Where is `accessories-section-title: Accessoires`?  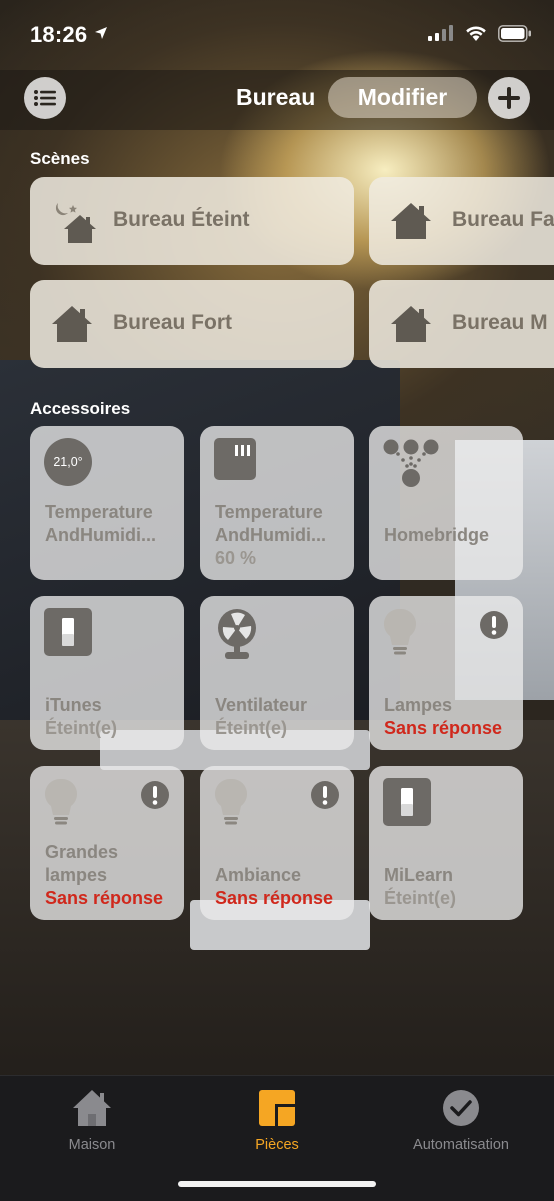 accessories-section-title: Accessoires is located at coordinates (80, 408).